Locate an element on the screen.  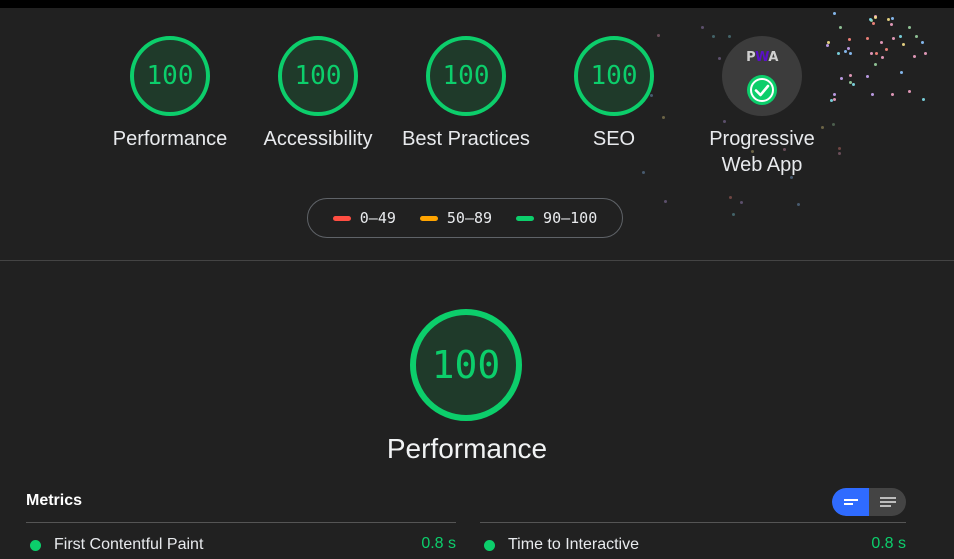
metric-name: Time to Interactive is located at coordinates (574, 544).